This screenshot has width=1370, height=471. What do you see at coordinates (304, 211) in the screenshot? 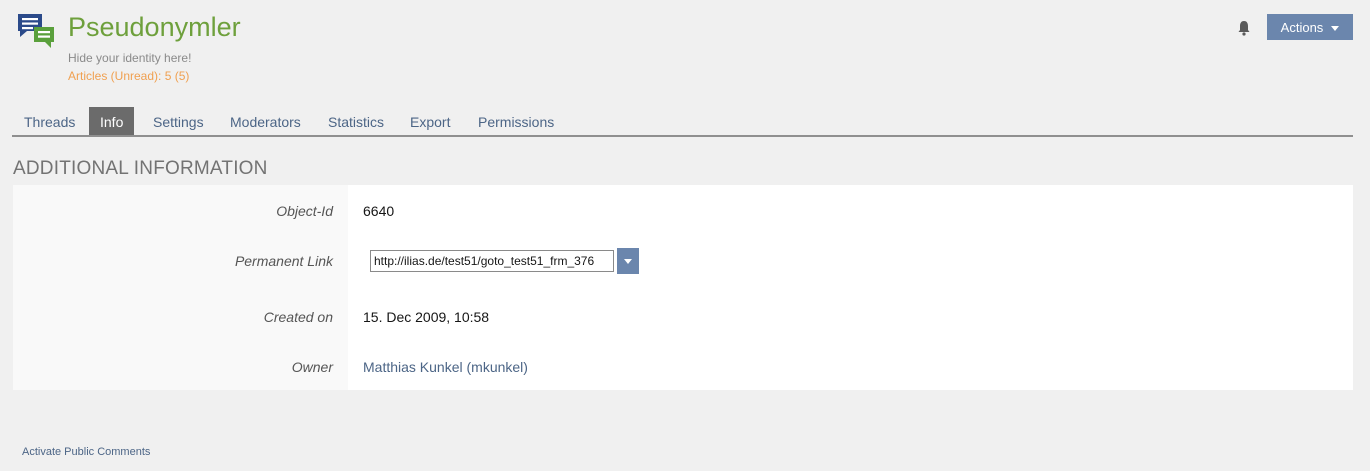
I see `object-id-label: Object-Id` at bounding box center [304, 211].